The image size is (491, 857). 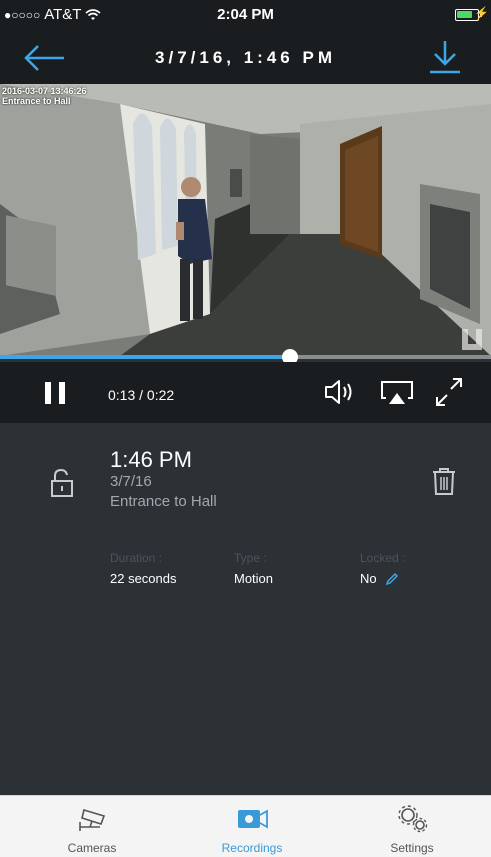 I want to click on unlocked-lock-icon, so click(x=62, y=483).